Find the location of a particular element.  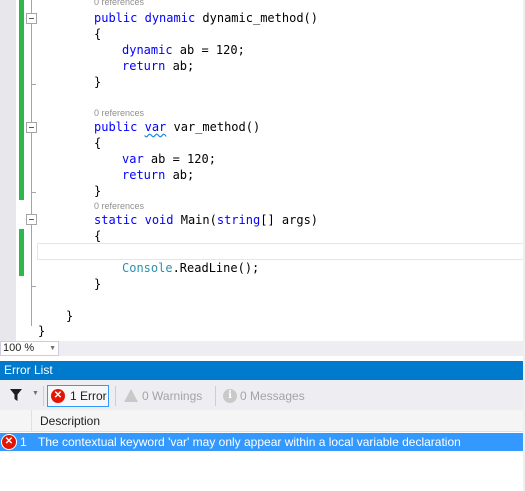

error-list-toolbar: ▼ ✕ 1 Error 0 Warnings i 0 Messages is located at coordinates (262, 395).